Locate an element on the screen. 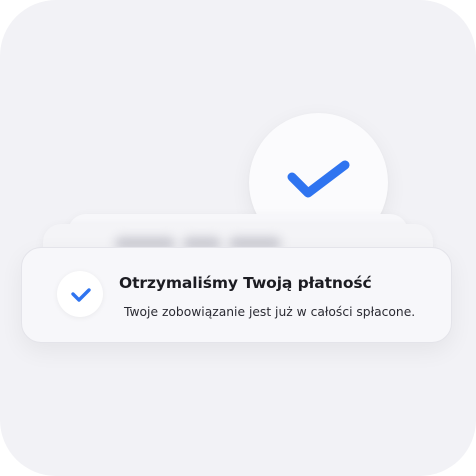 Image resolution: width=476 pixels, height=476 pixels. notification-icon is located at coordinates (80, 294).